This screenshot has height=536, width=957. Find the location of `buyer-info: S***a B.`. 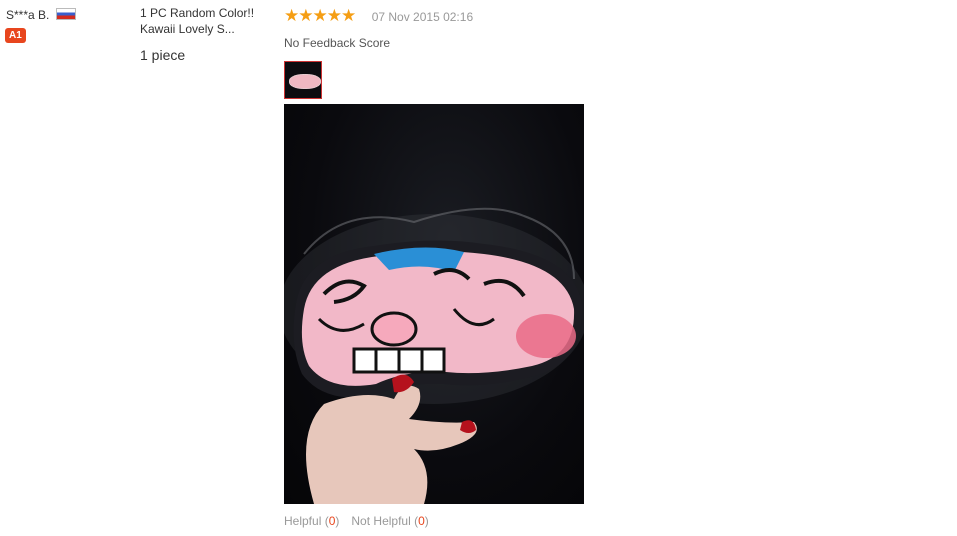

buyer-info: S***a B. is located at coordinates (66, 17).